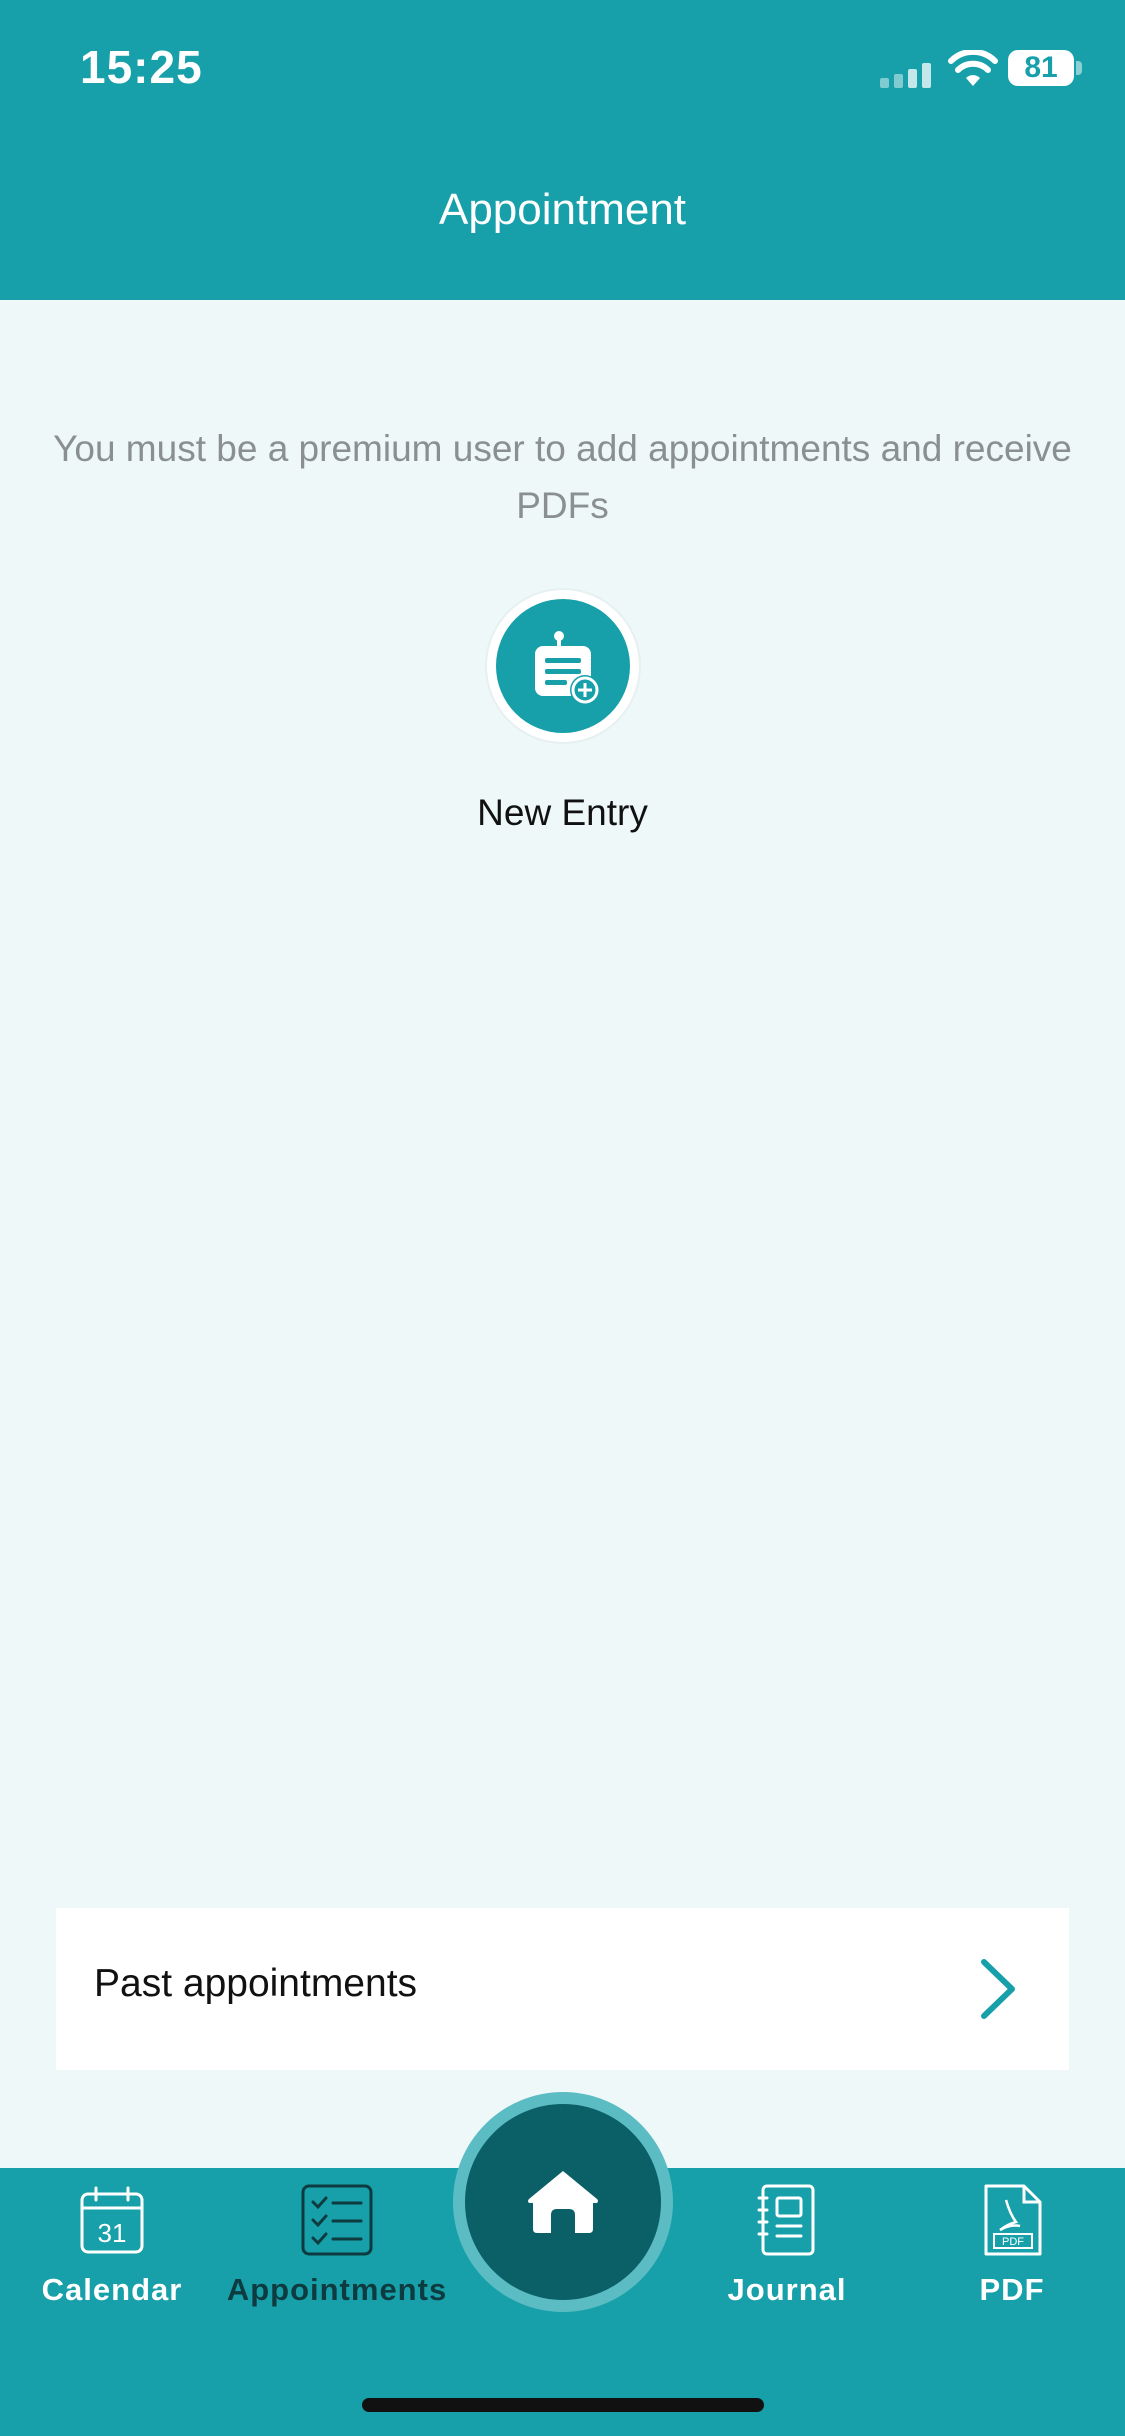 The height and width of the screenshot is (2436, 1125). What do you see at coordinates (905, 75) in the screenshot?
I see `cellular-signal-icon` at bounding box center [905, 75].